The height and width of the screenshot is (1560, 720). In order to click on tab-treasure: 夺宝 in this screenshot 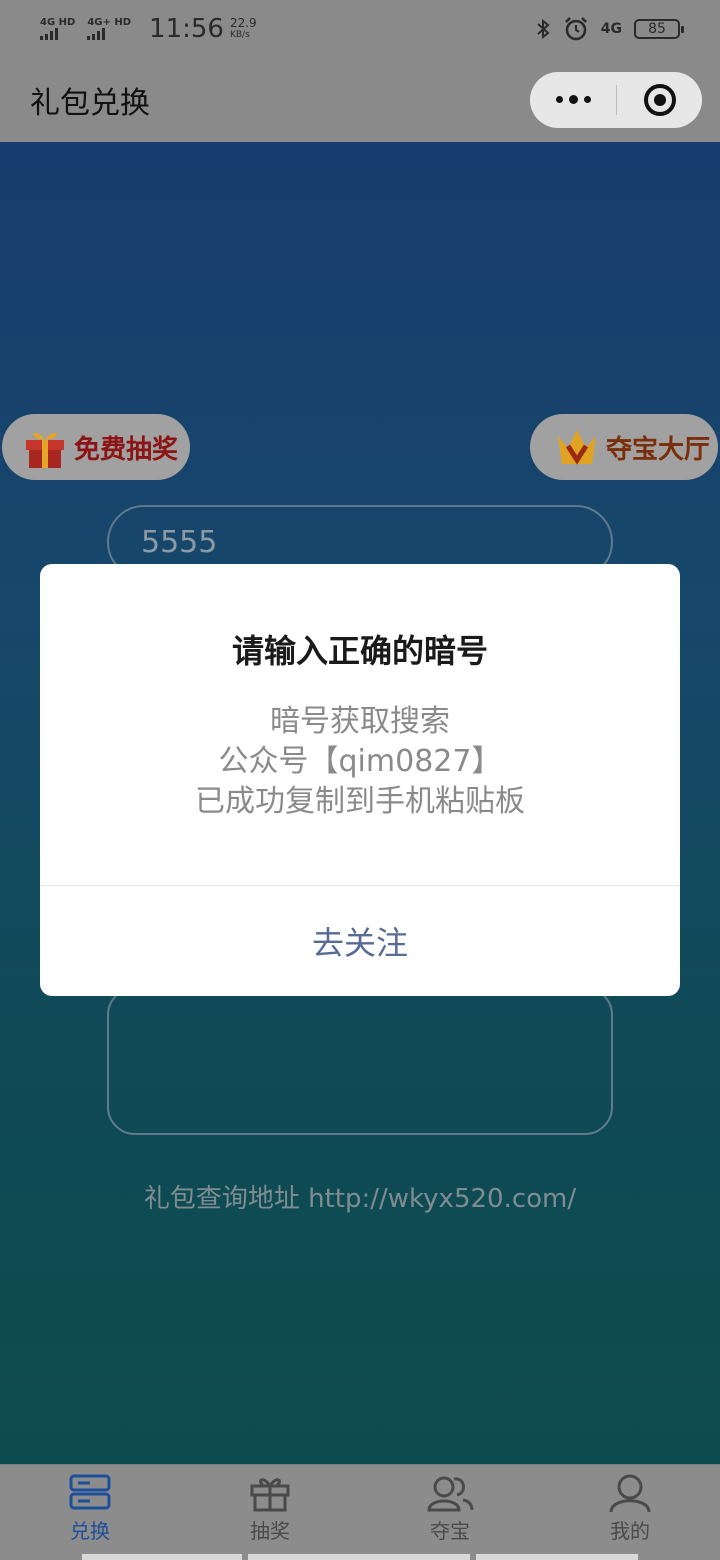, I will do `click(450, 1512)`.